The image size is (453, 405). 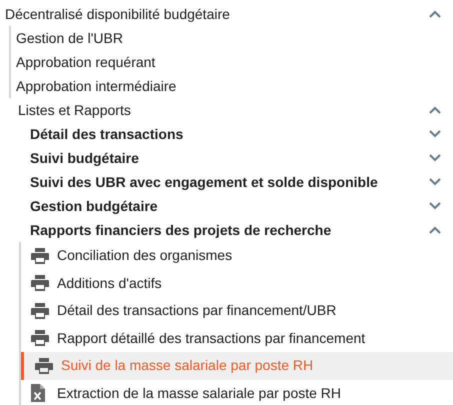 What do you see at coordinates (117, 14) in the screenshot?
I see `menu-title: Décentralisé disponibilité budgétaire` at bounding box center [117, 14].